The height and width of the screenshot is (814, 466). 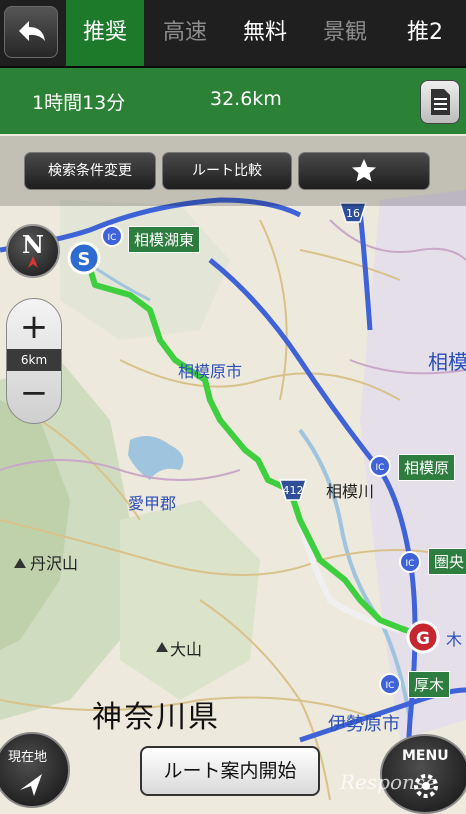 What do you see at coordinates (185, 33) in the screenshot?
I see `tab-highway: 高速` at bounding box center [185, 33].